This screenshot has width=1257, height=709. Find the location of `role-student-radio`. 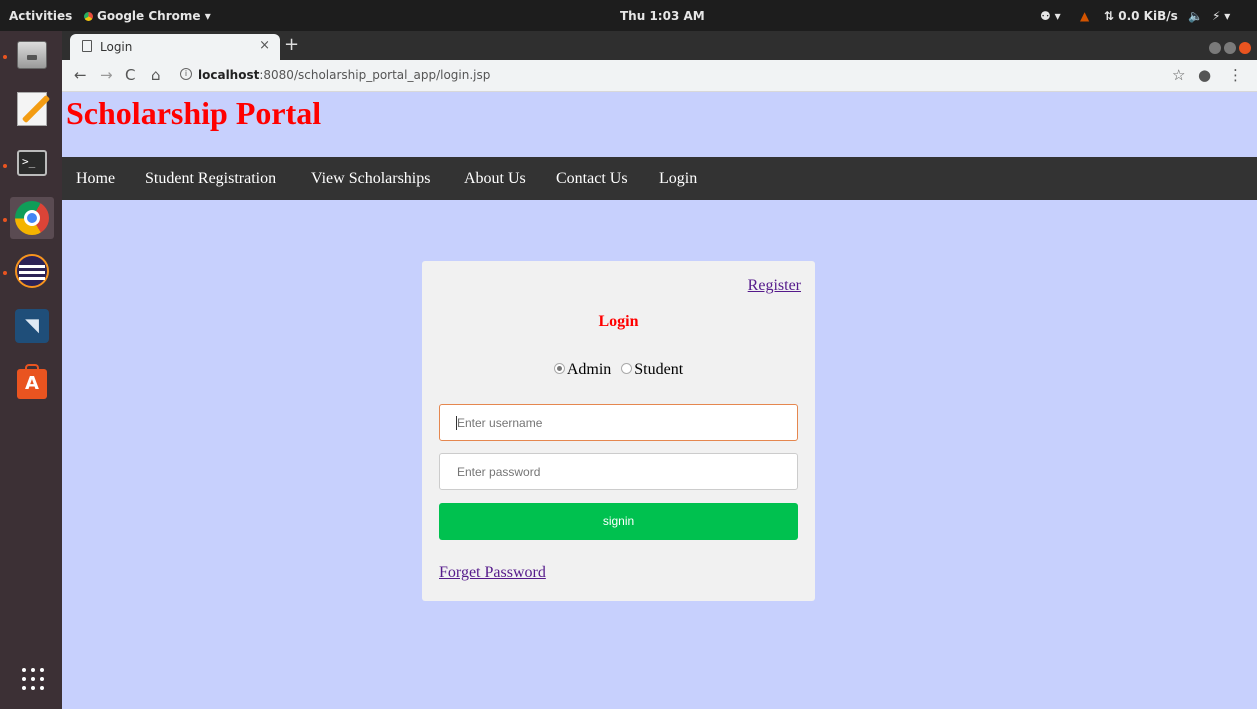

role-student-radio is located at coordinates (627, 368).